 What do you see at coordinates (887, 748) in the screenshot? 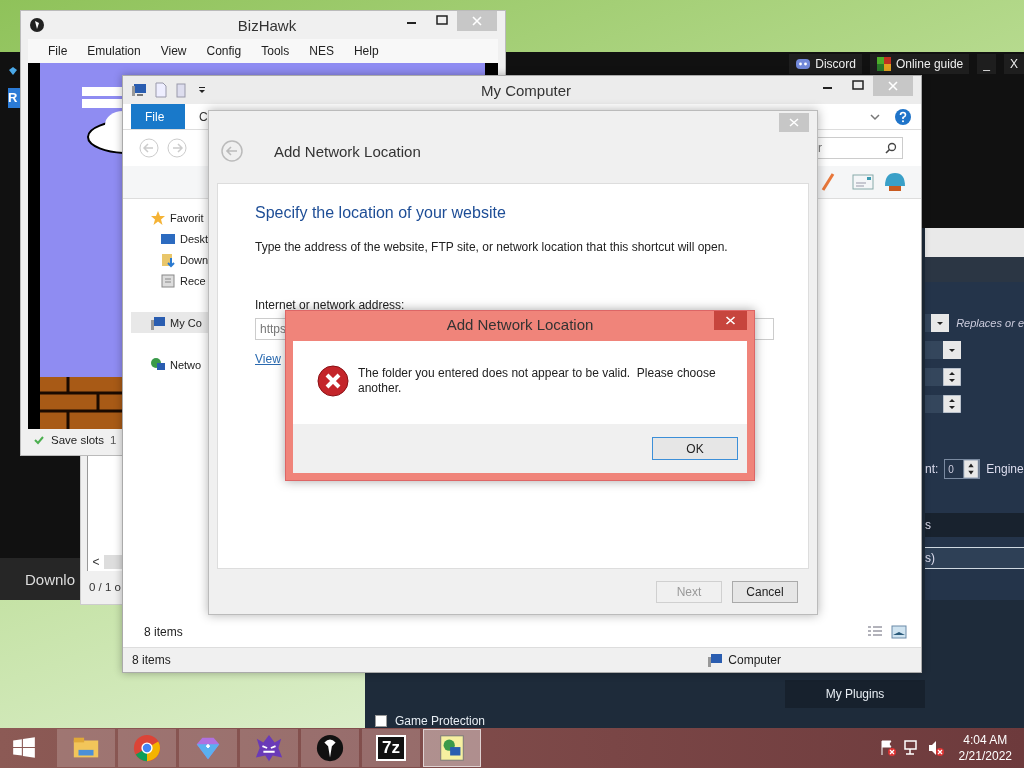
I see `flag-warning-icon` at bounding box center [887, 748].